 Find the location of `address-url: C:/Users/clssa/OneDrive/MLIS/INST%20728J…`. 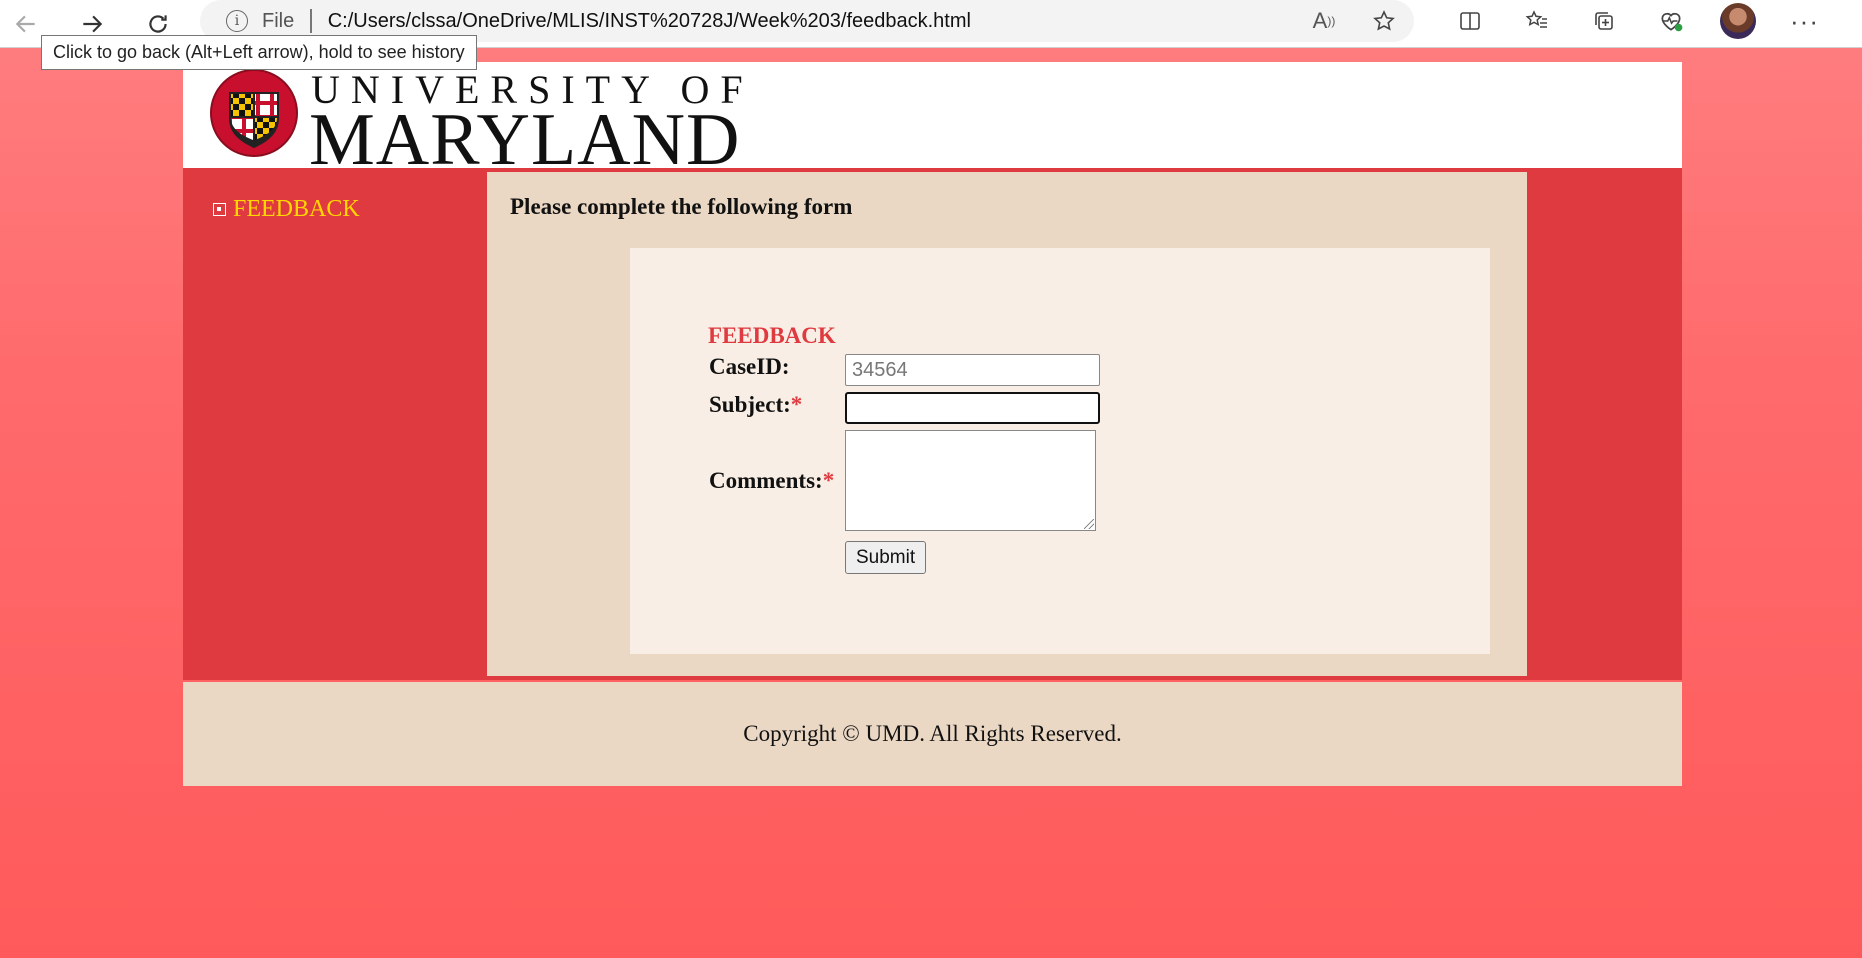

address-url: C:/Users/clssa/OneDrive/MLIS/INST%20728J… is located at coordinates (649, 21).